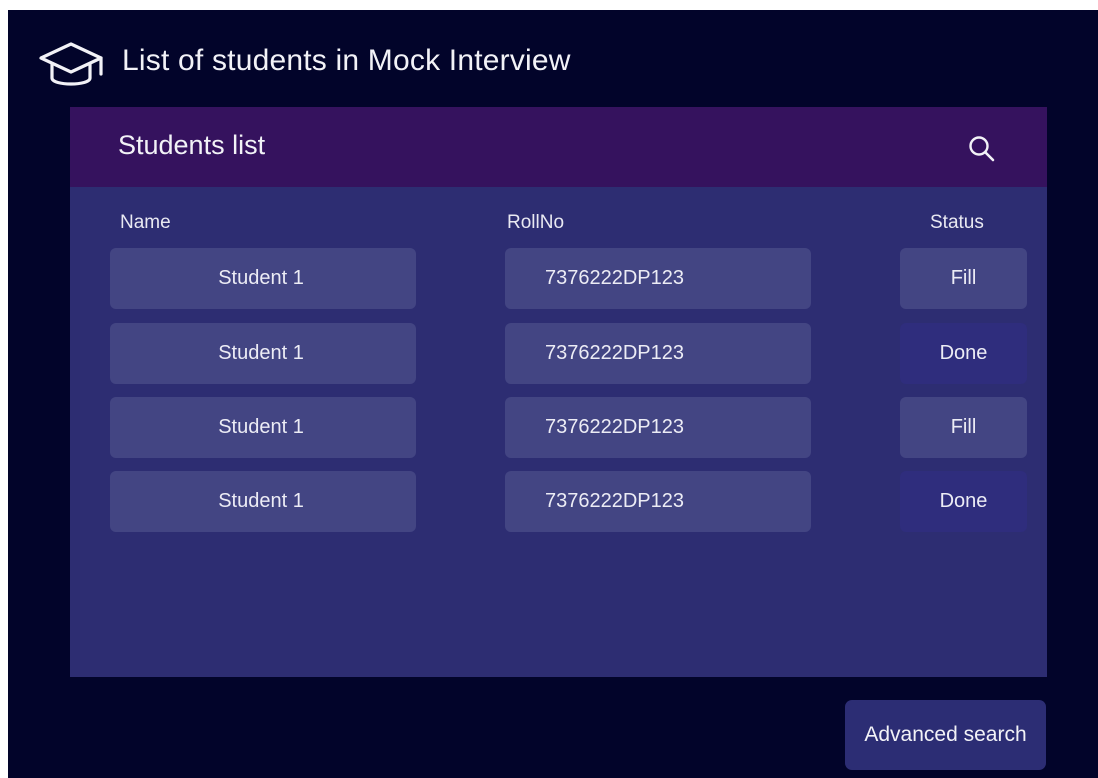 This screenshot has height=778, width=1098. What do you see at coordinates (346, 60) in the screenshot?
I see `page-title: List of students in Mock Interview` at bounding box center [346, 60].